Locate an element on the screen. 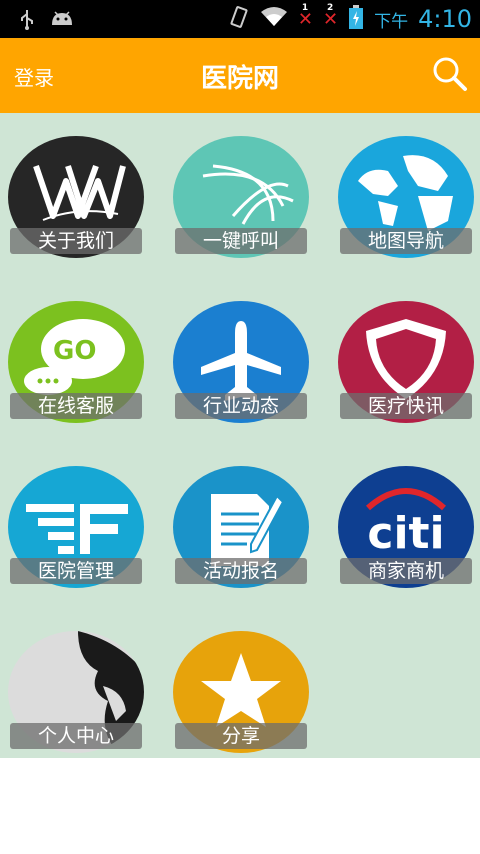 The image size is (480, 854). svg-text: citi is located at coordinates (405, 533).